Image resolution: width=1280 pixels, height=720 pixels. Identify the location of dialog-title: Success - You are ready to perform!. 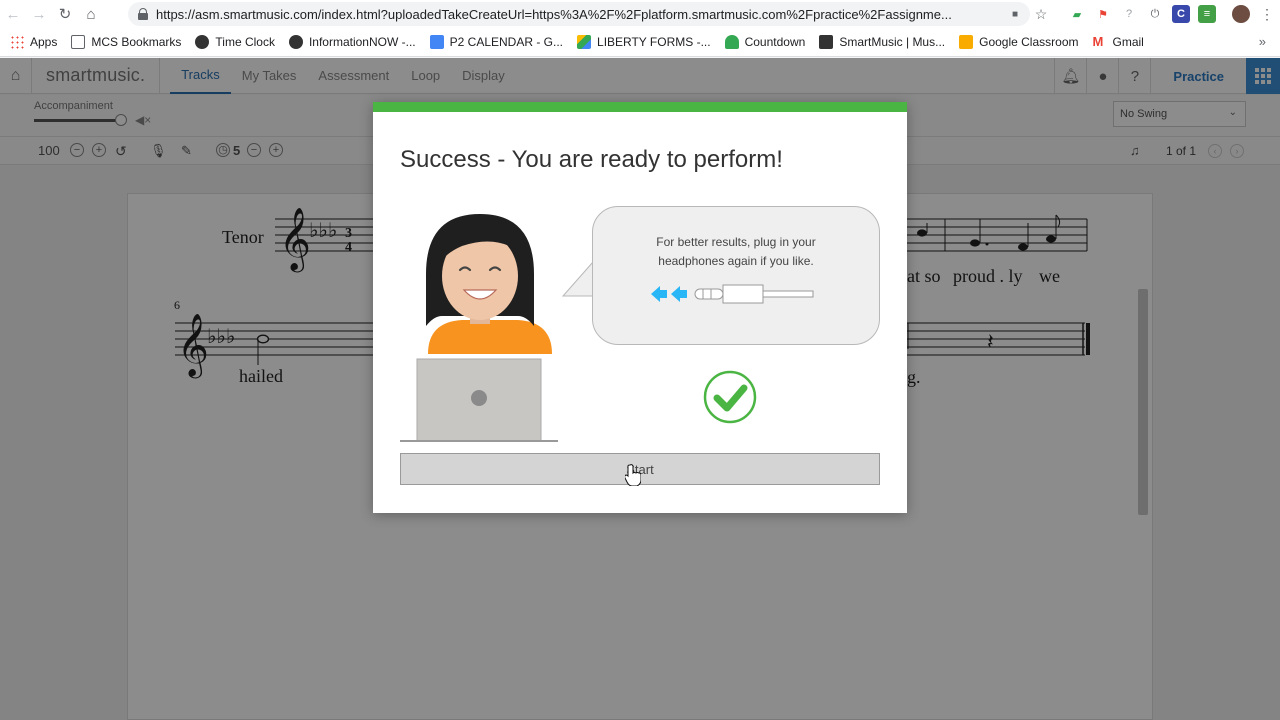
(591, 159).